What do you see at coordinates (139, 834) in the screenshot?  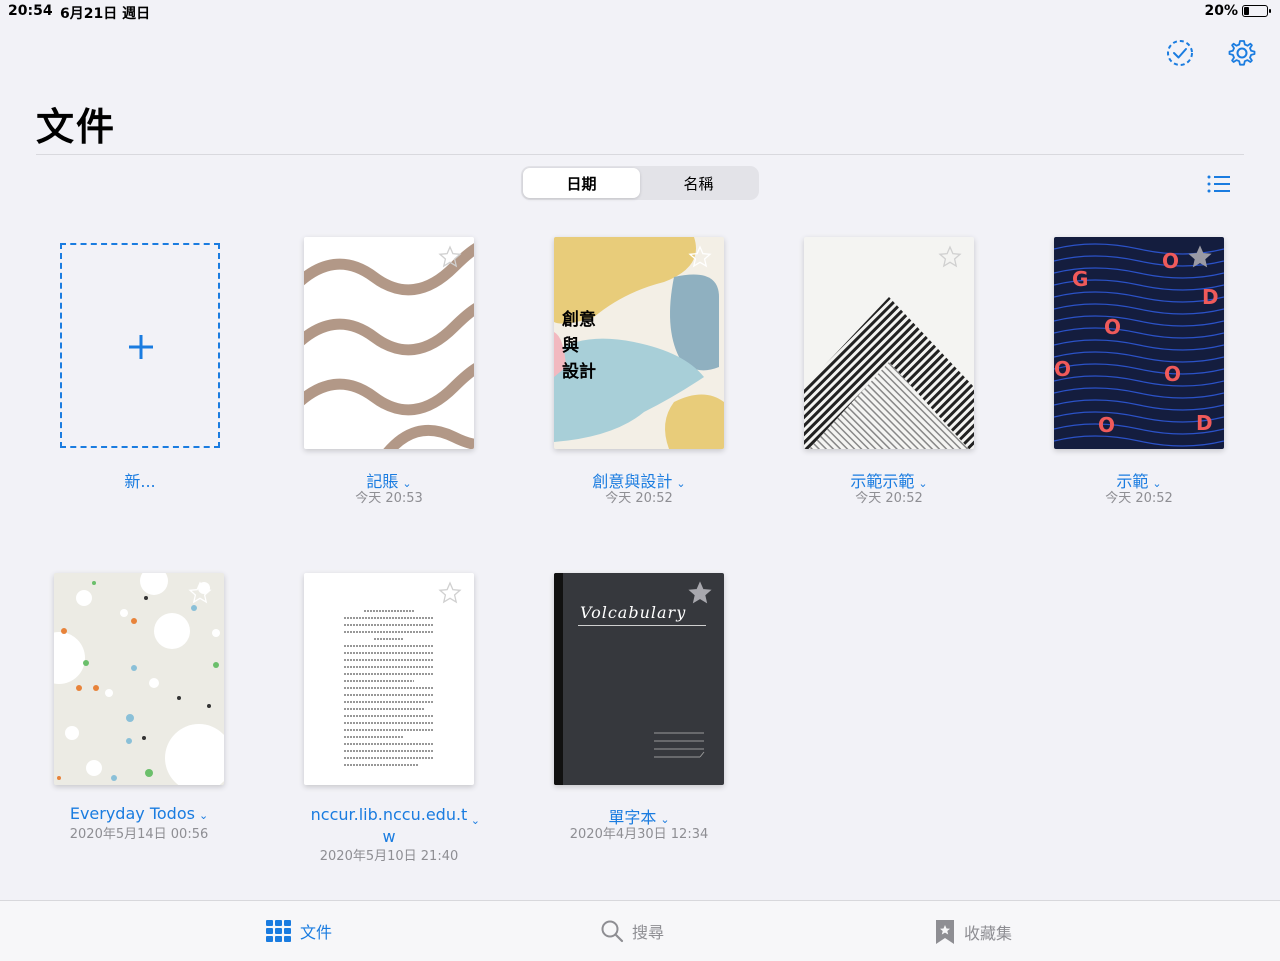 I see `document-date: 2020年5月14日 00:56` at bounding box center [139, 834].